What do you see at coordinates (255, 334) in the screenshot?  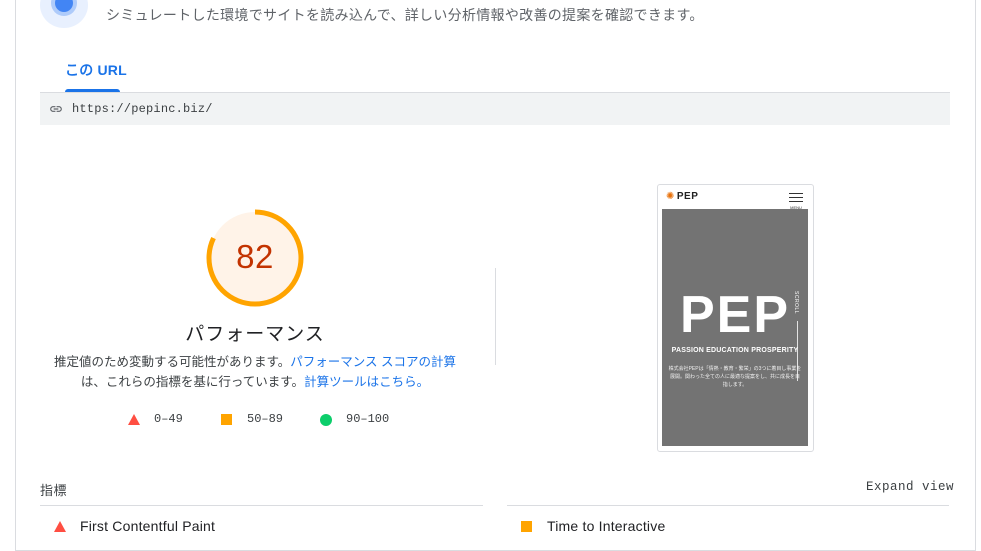 I see `gauge-title: パフォーマンス` at bounding box center [255, 334].